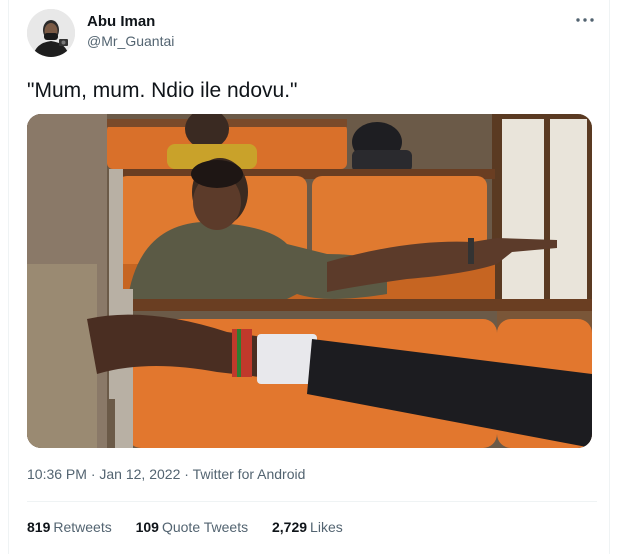  I want to click on likes-count: 2,729, so click(290, 527).